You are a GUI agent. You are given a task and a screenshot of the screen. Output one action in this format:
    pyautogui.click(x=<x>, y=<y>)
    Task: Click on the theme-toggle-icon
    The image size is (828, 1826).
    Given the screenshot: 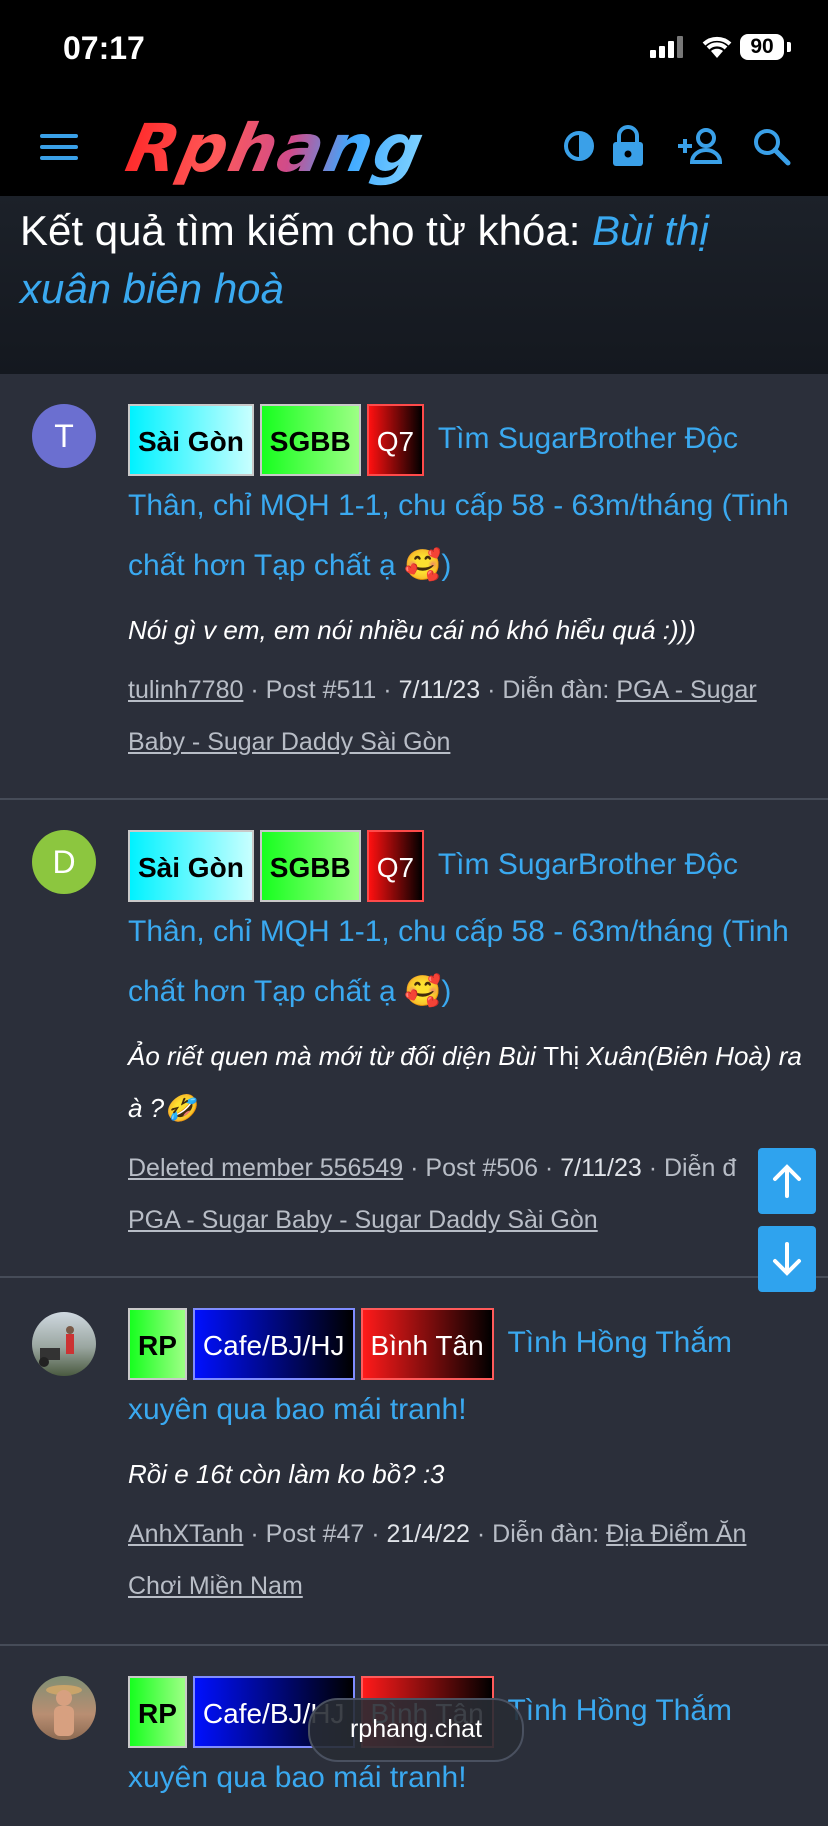 What is the action you would take?
    pyautogui.click(x=579, y=148)
    